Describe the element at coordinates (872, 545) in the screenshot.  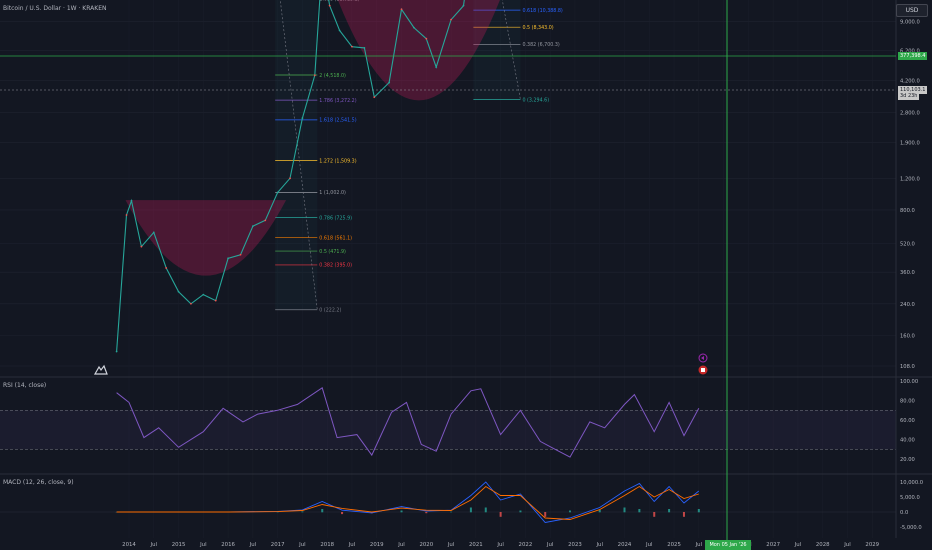
I see `time-tick-label: 2029` at that location.